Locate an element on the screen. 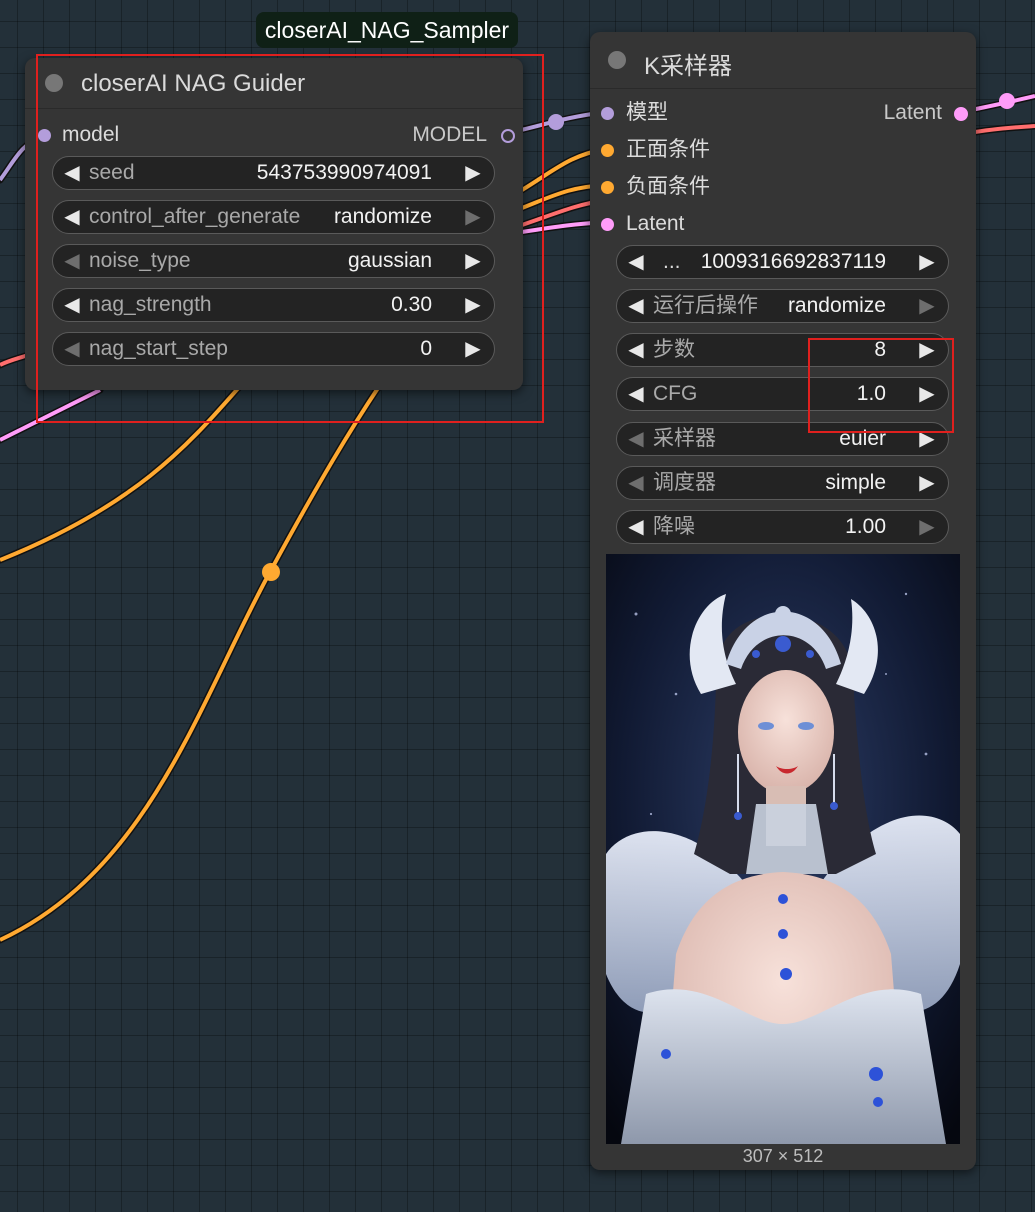 This screenshot has width=1035, height=1212. sampler-label: 采样器 is located at coordinates (684, 438).